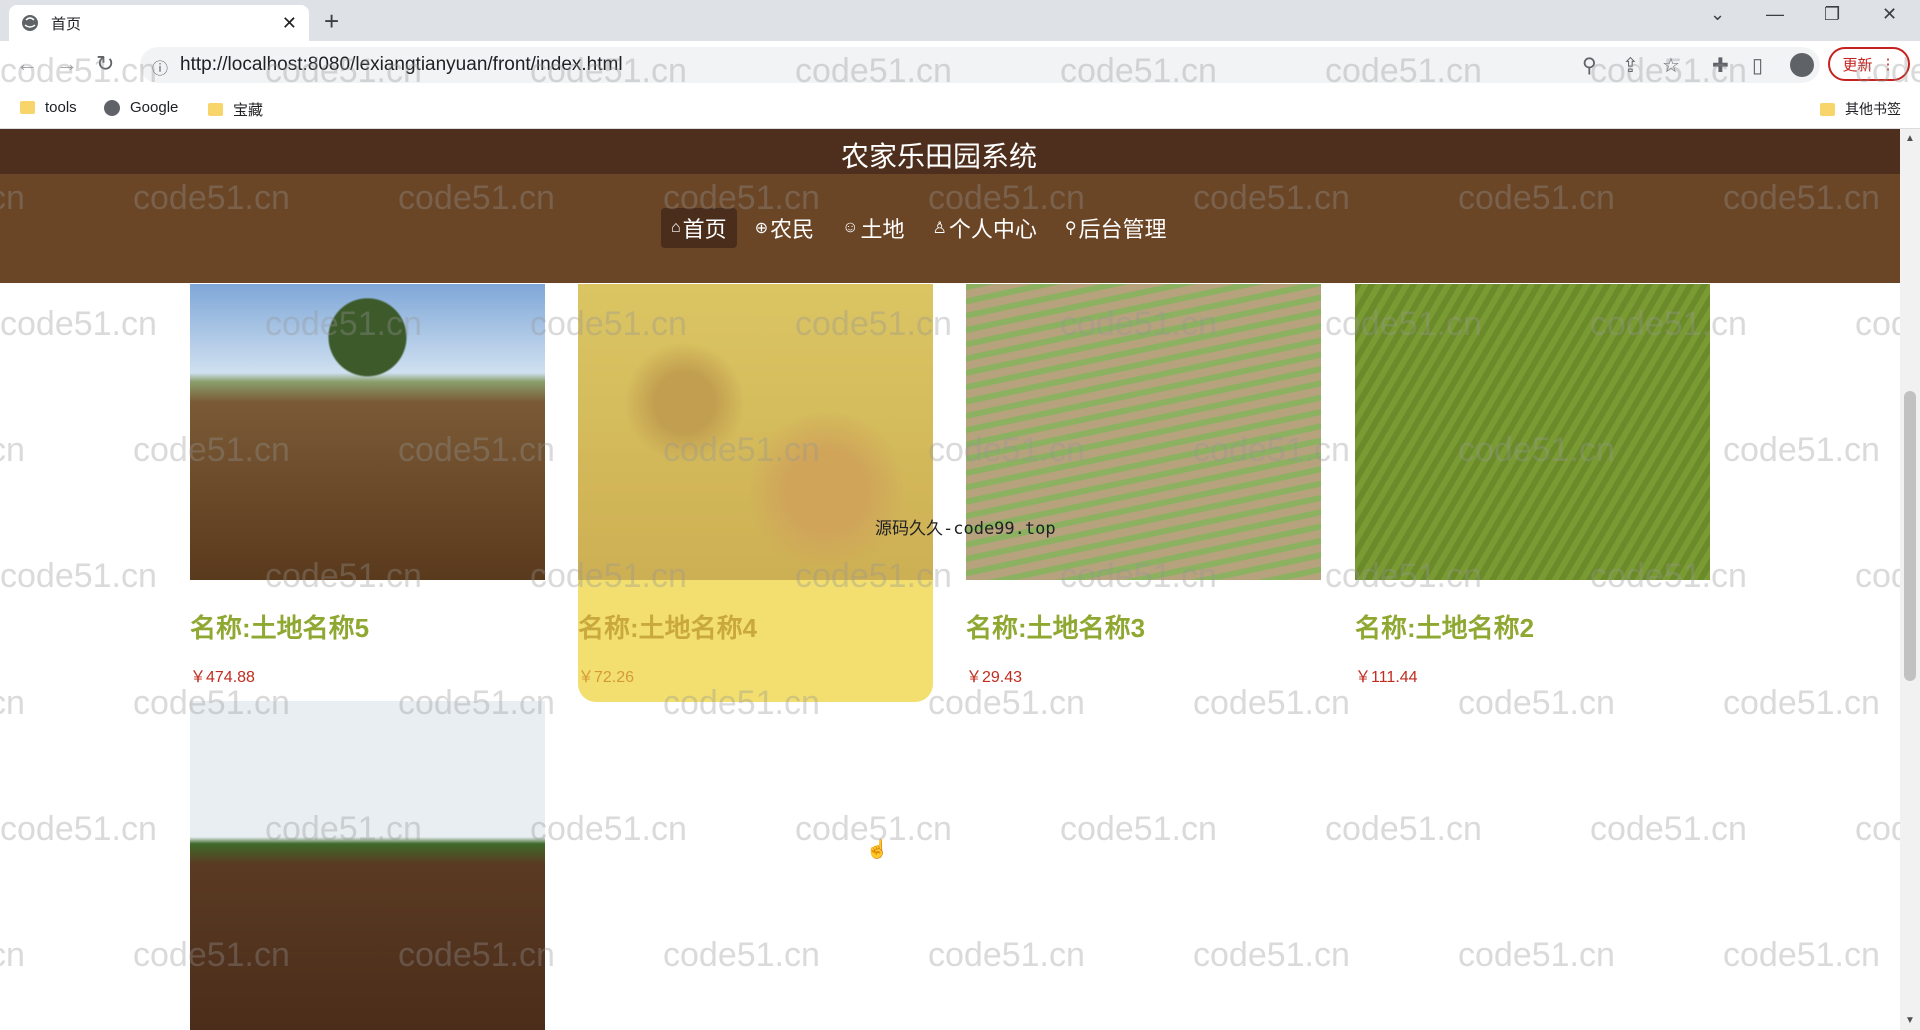 Image resolution: width=1920 pixels, height=1030 pixels. What do you see at coordinates (676, 227) in the screenshot?
I see `home-icon: ⌂` at bounding box center [676, 227].